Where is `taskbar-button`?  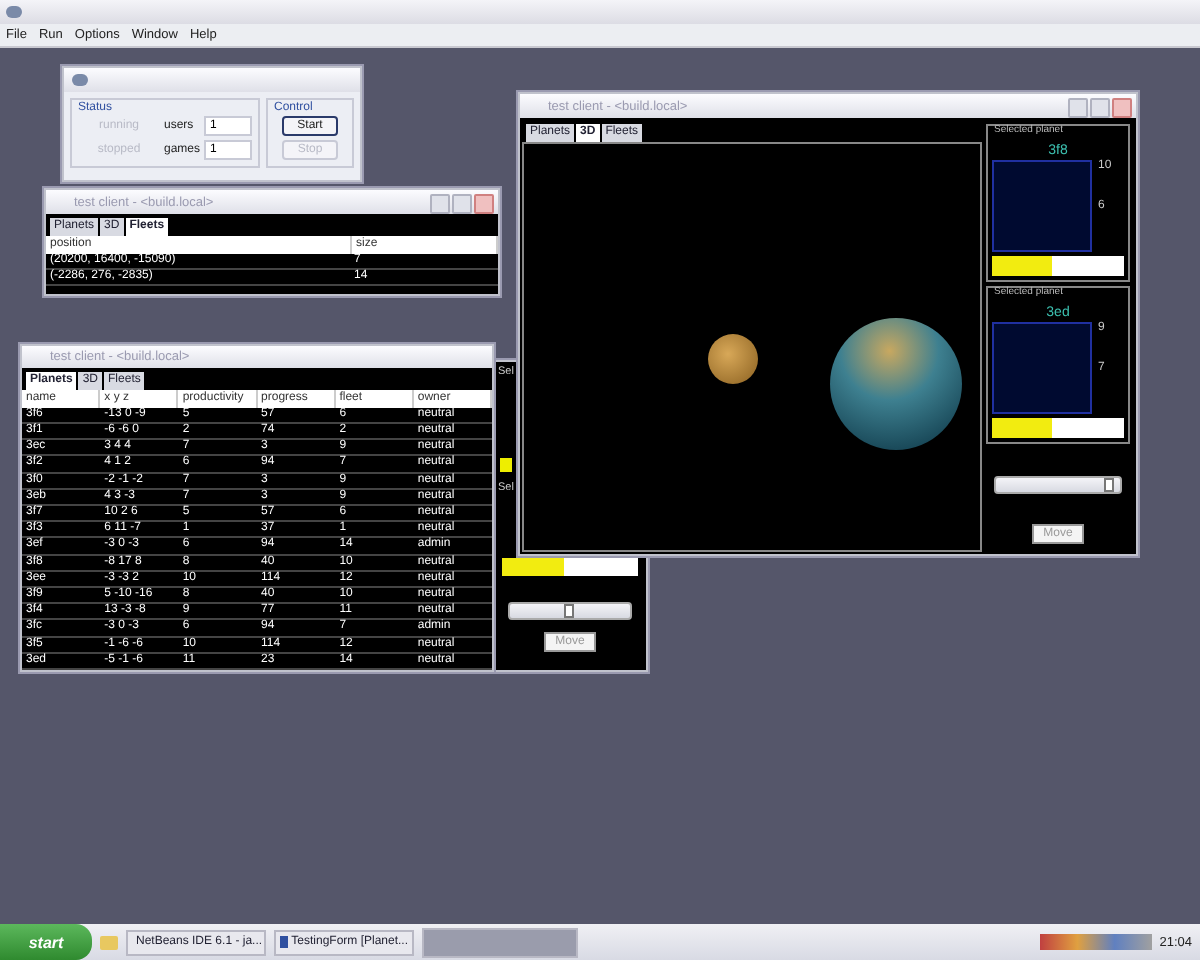
taskbar-button is located at coordinates (500, 942).